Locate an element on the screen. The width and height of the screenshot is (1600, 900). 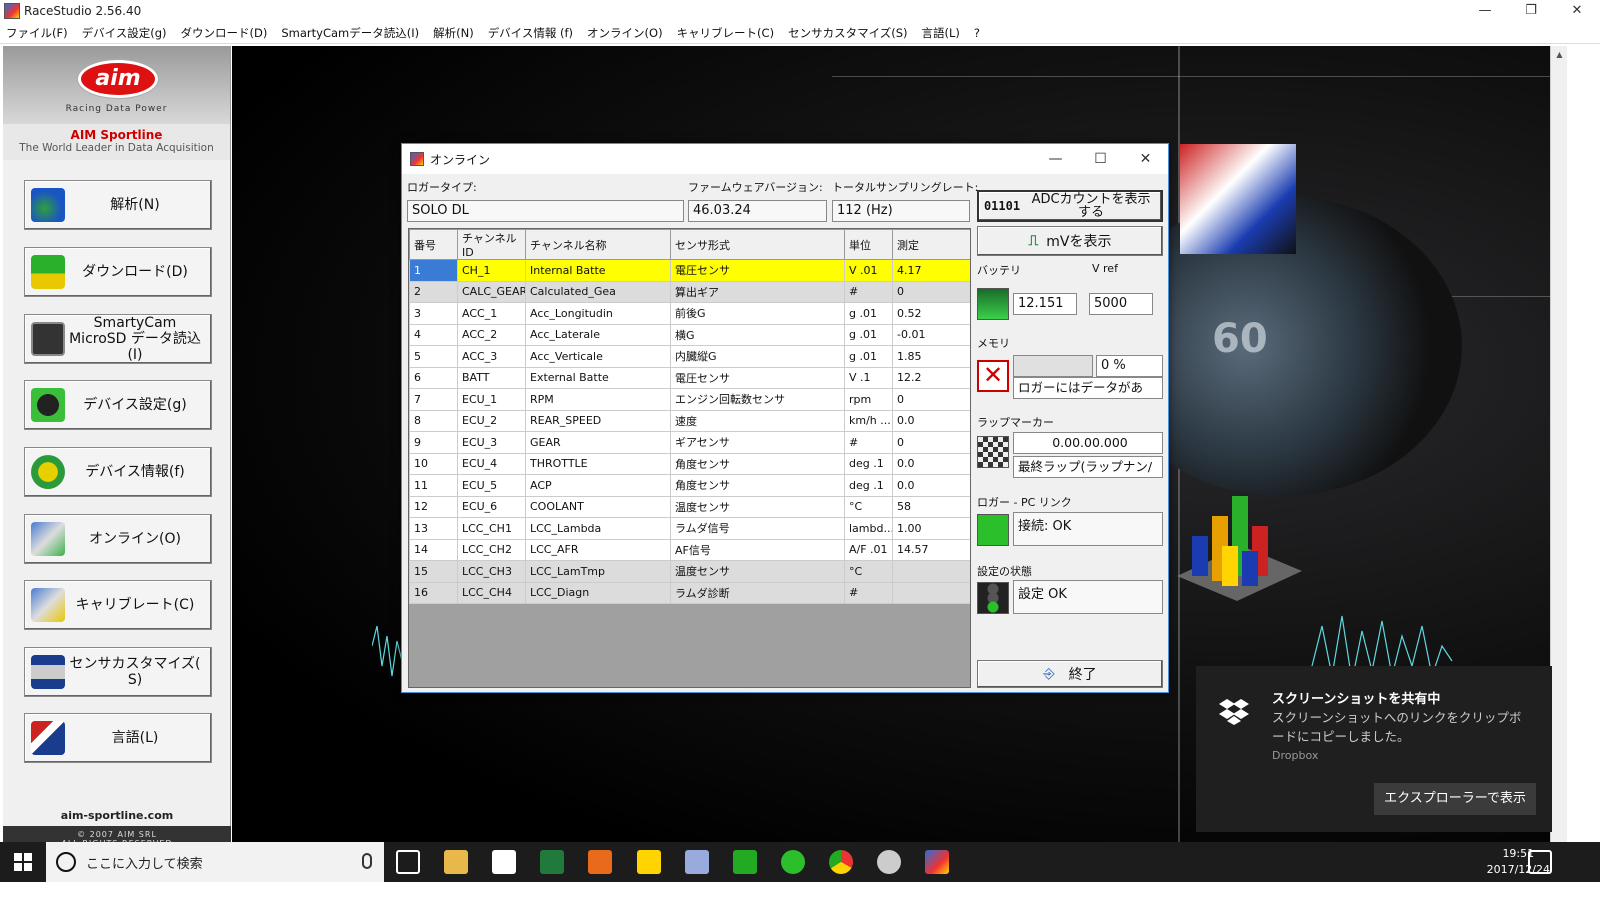
col-unit: 単位 is located at coordinates (868, 244).